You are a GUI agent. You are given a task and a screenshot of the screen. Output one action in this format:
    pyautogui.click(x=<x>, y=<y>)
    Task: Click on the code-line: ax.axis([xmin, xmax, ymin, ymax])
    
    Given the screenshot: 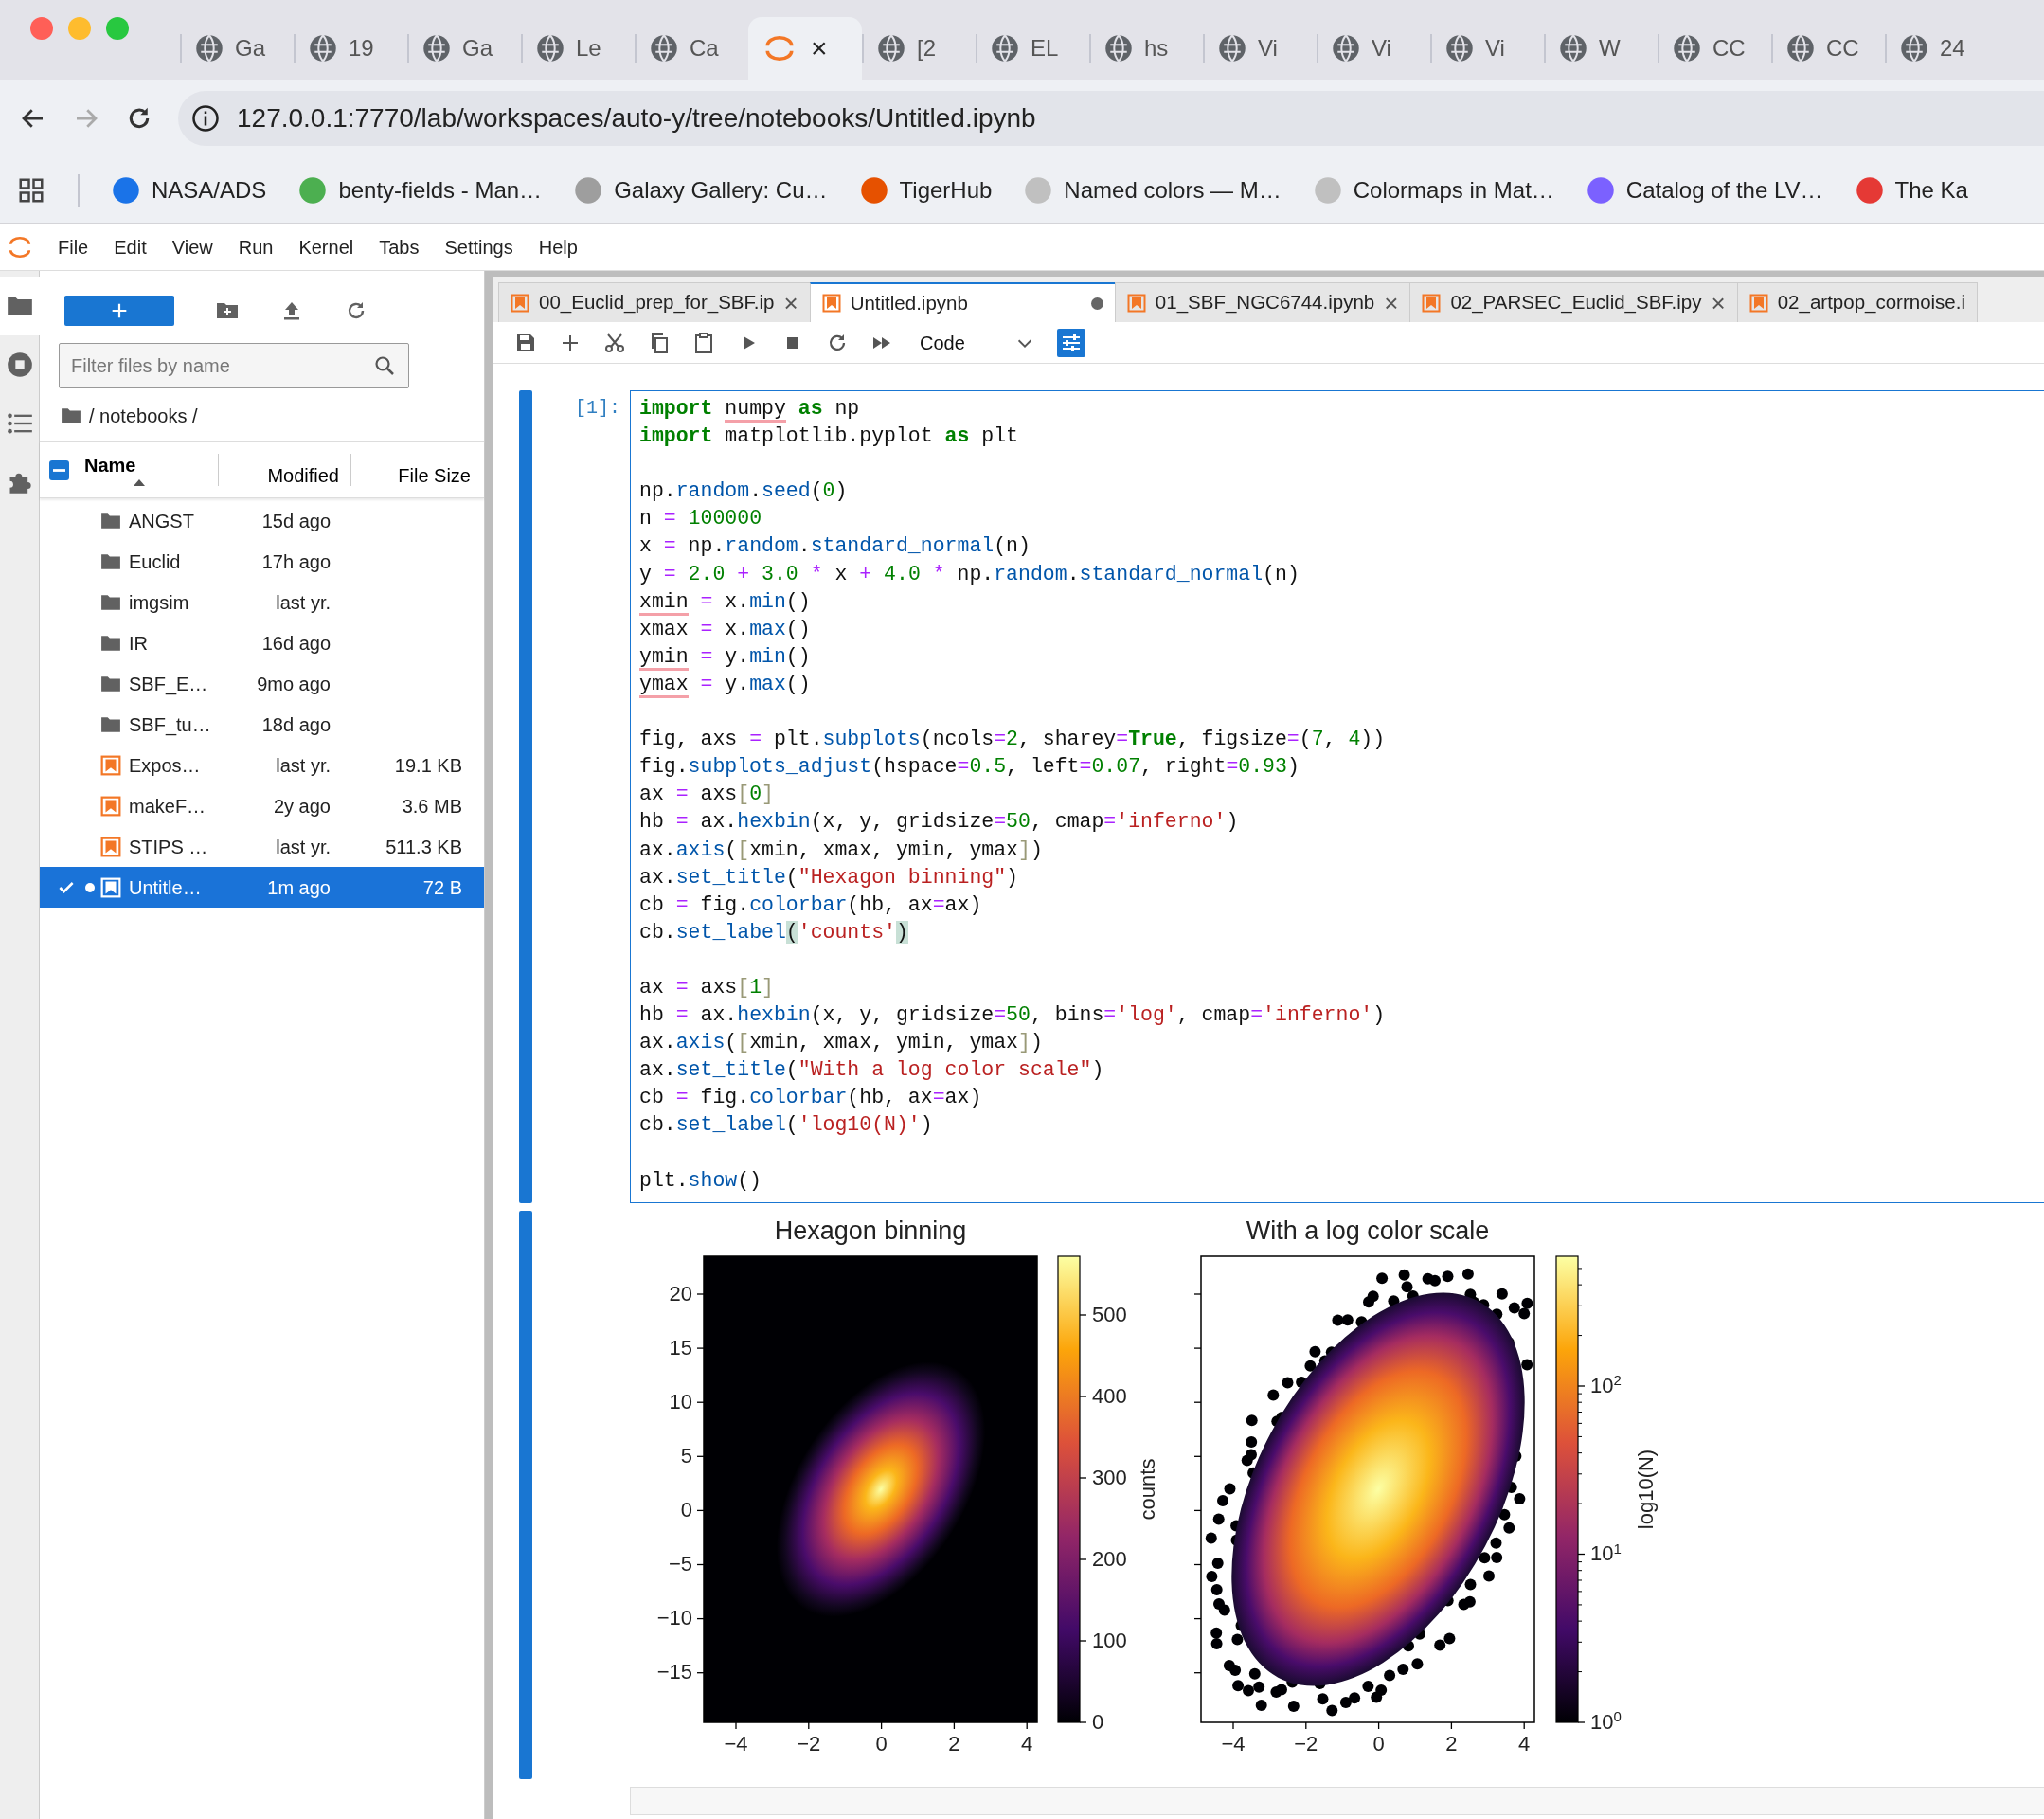 What is the action you would take?
    pyautogui.click(x=841, y=850)
    